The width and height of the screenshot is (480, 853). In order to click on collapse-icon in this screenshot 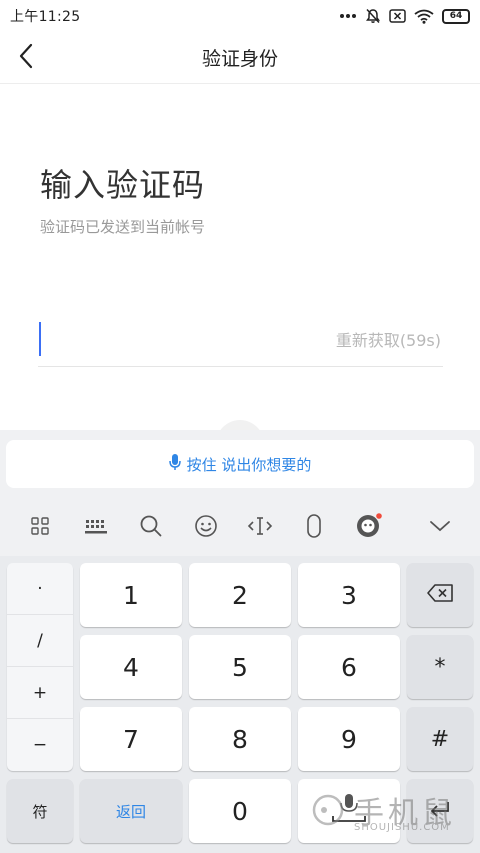, I will do `click(440, 526)`.